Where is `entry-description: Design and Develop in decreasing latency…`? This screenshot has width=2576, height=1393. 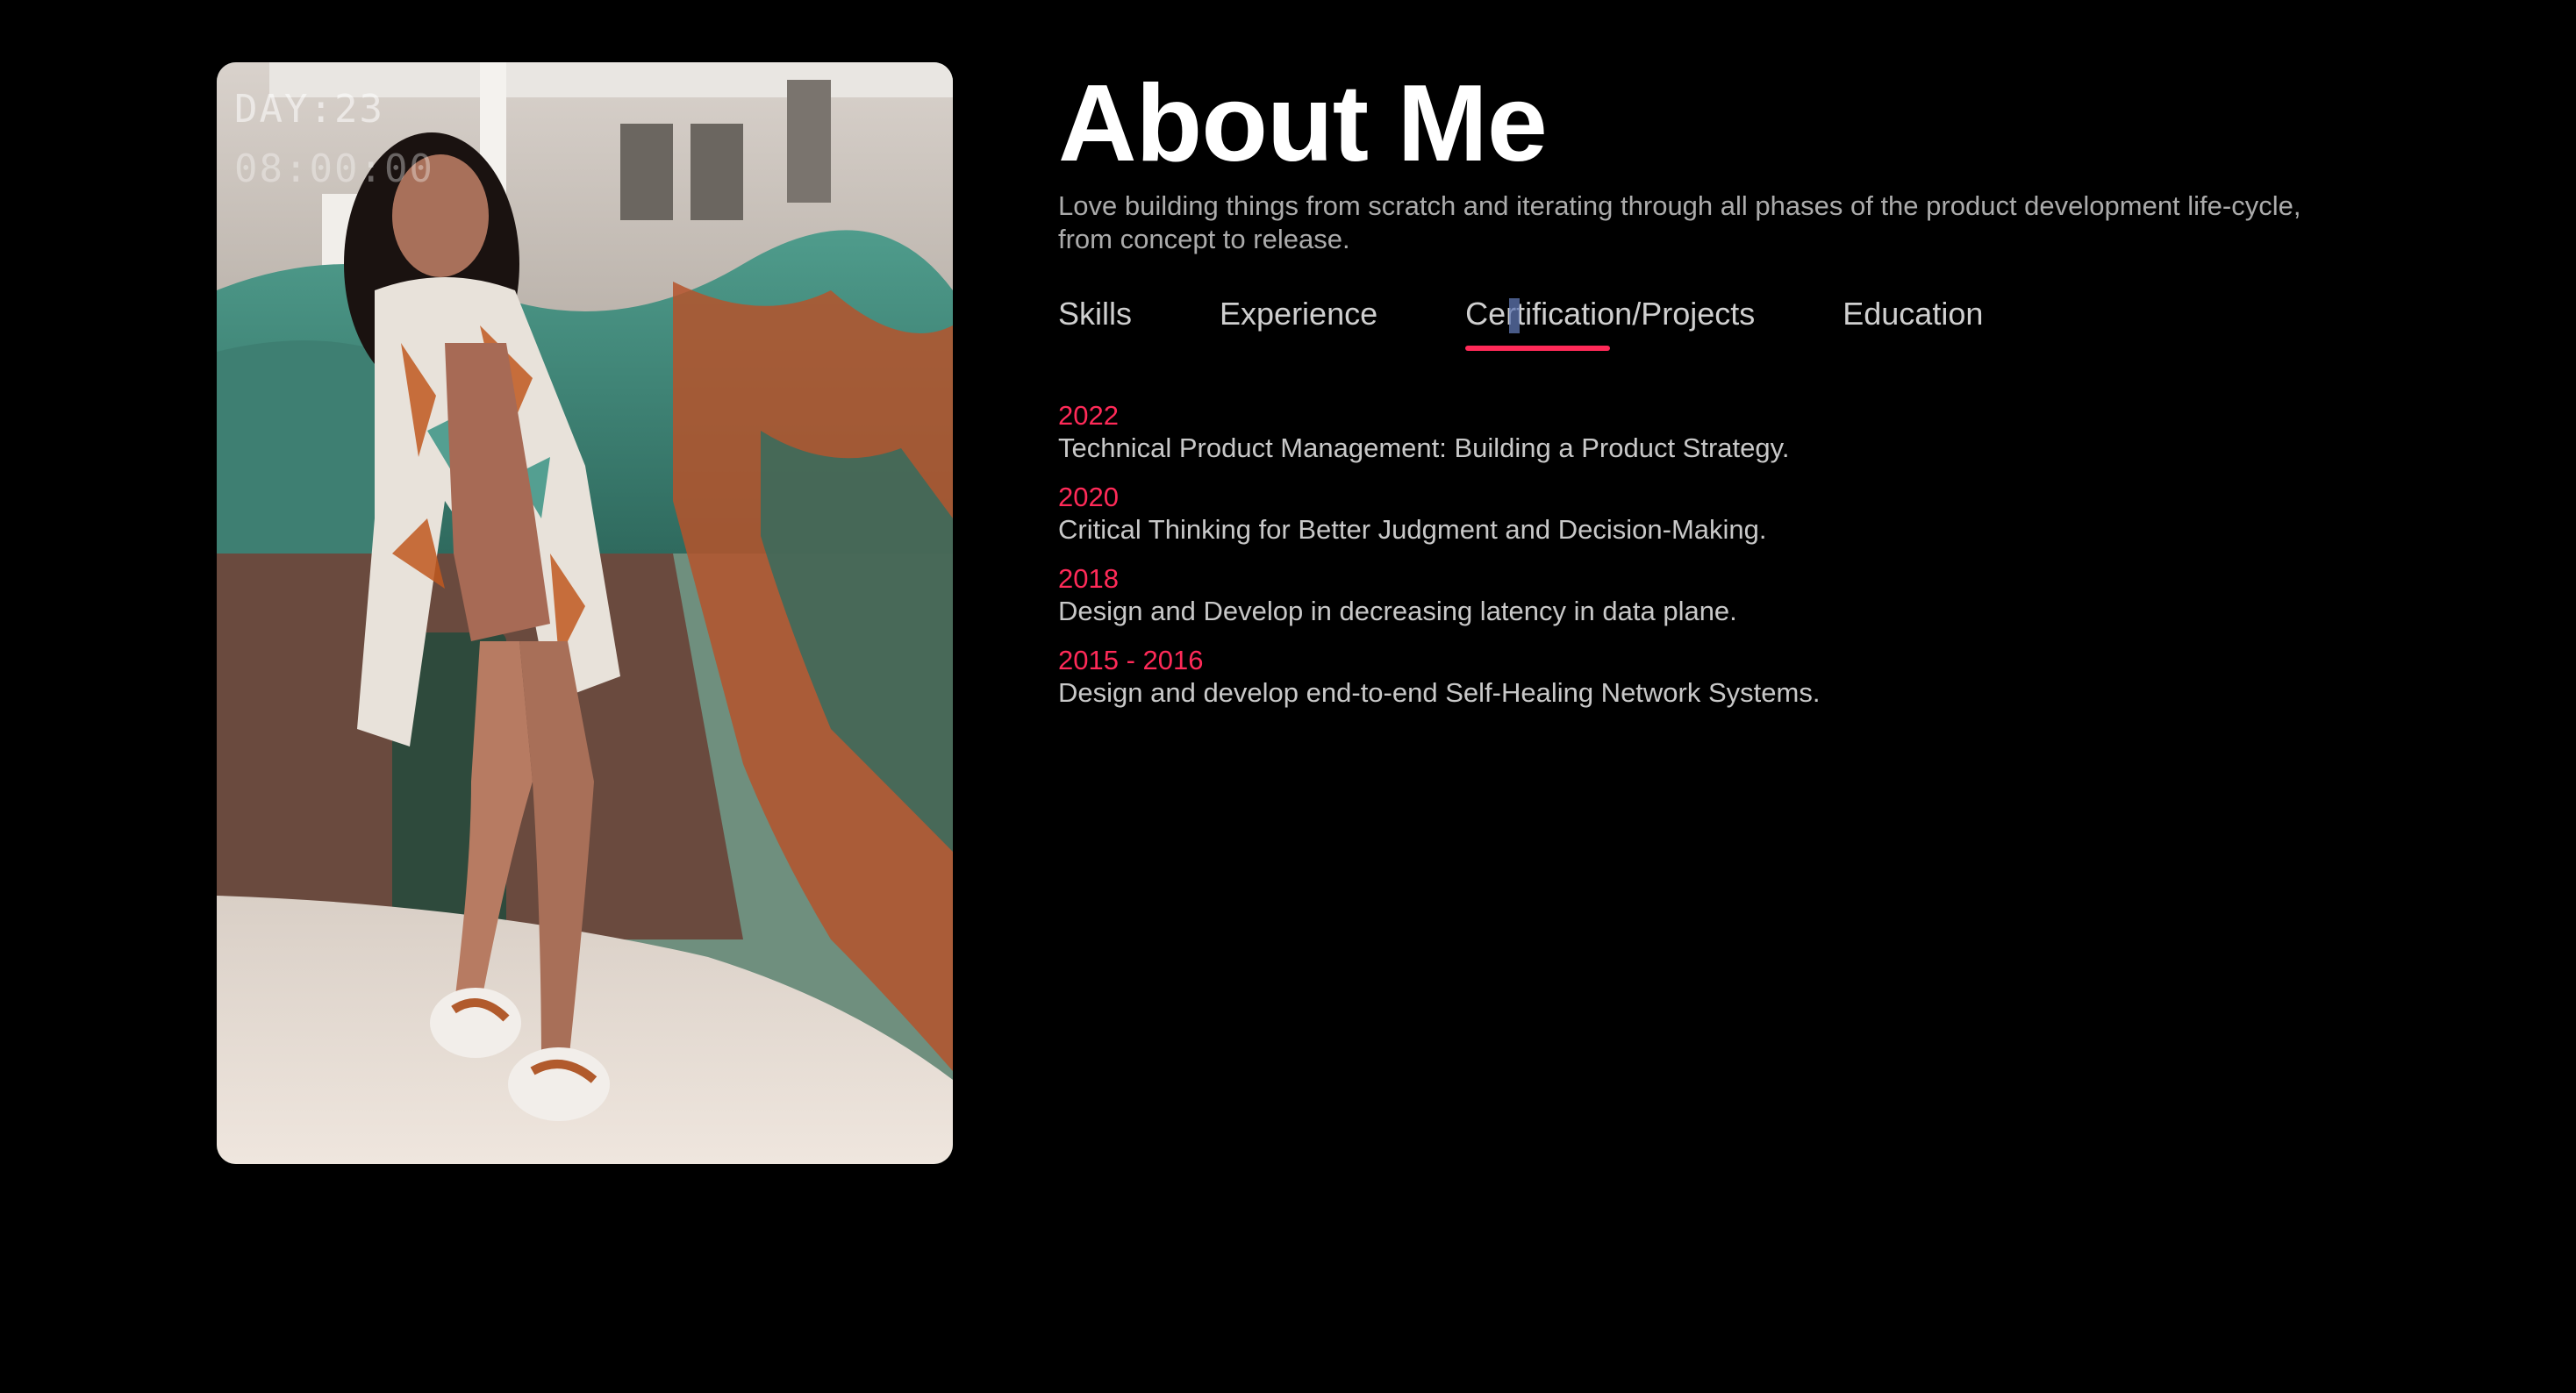 entry-description: Design and Develop in decreasing latency… is located at coordinates (1397, 611).